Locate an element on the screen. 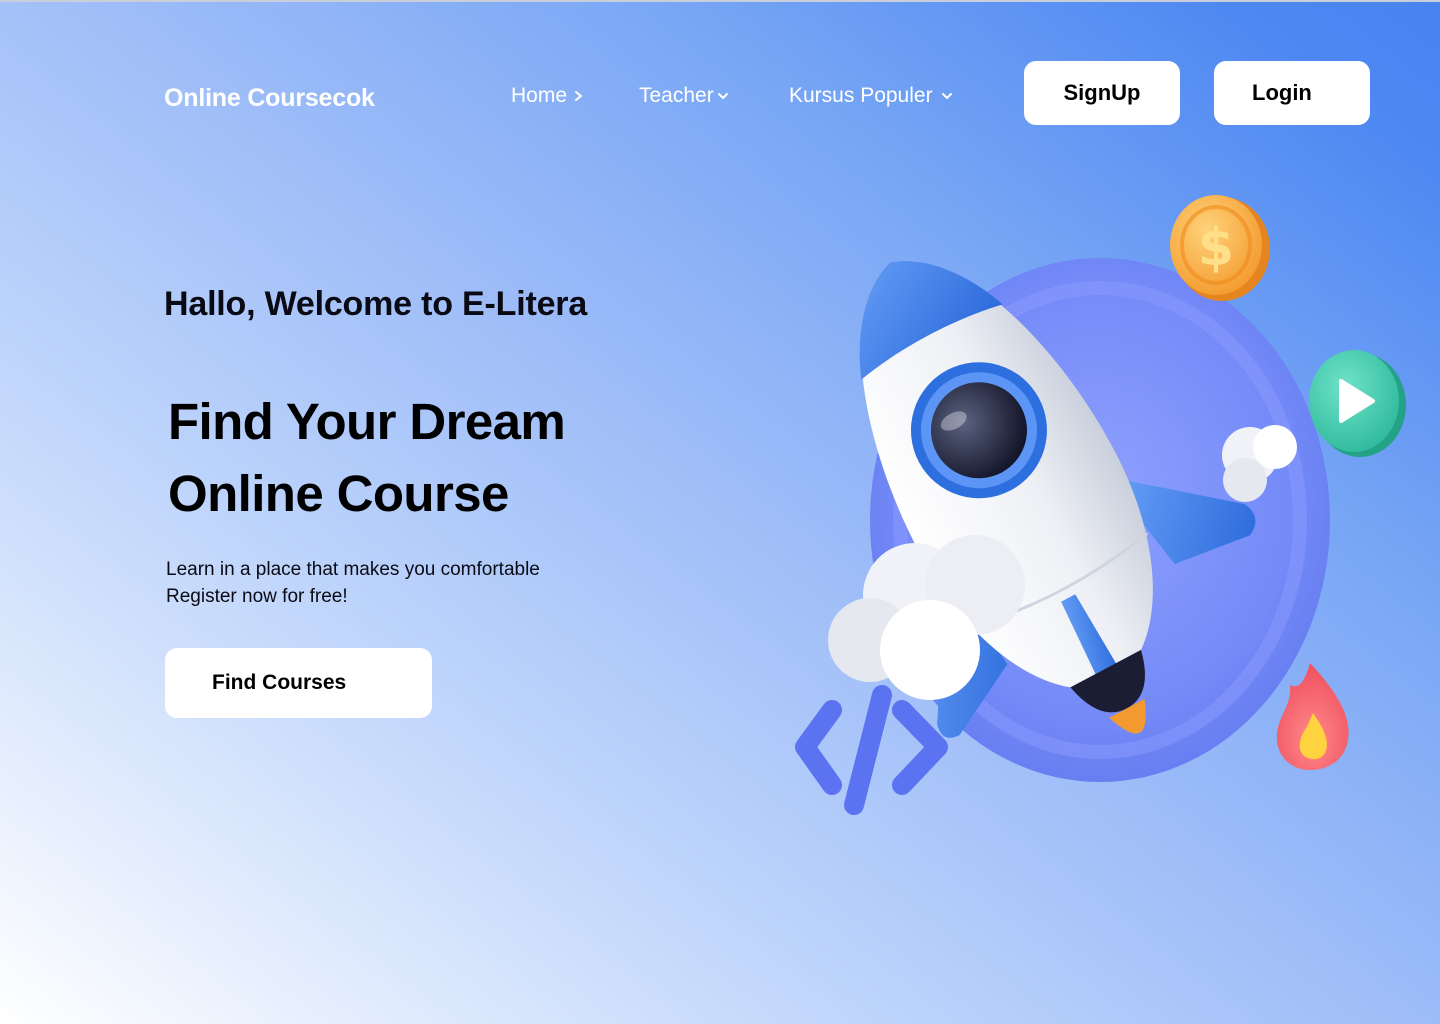  nav-item-kursus-populer: Kursus Populer is located at coordinates (871, 96).